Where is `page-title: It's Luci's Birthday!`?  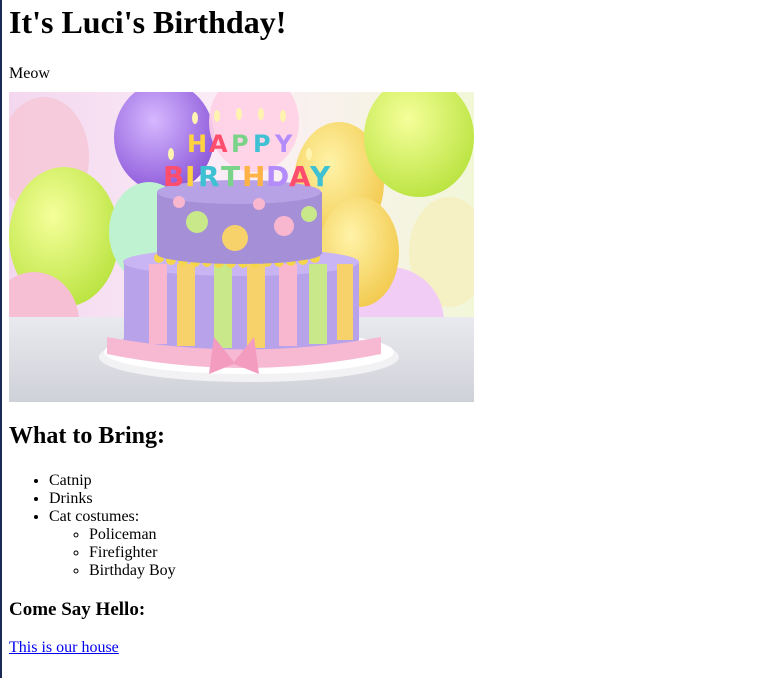
page-title: It's Luci's Birthday! is located at coordinates (148, 22).